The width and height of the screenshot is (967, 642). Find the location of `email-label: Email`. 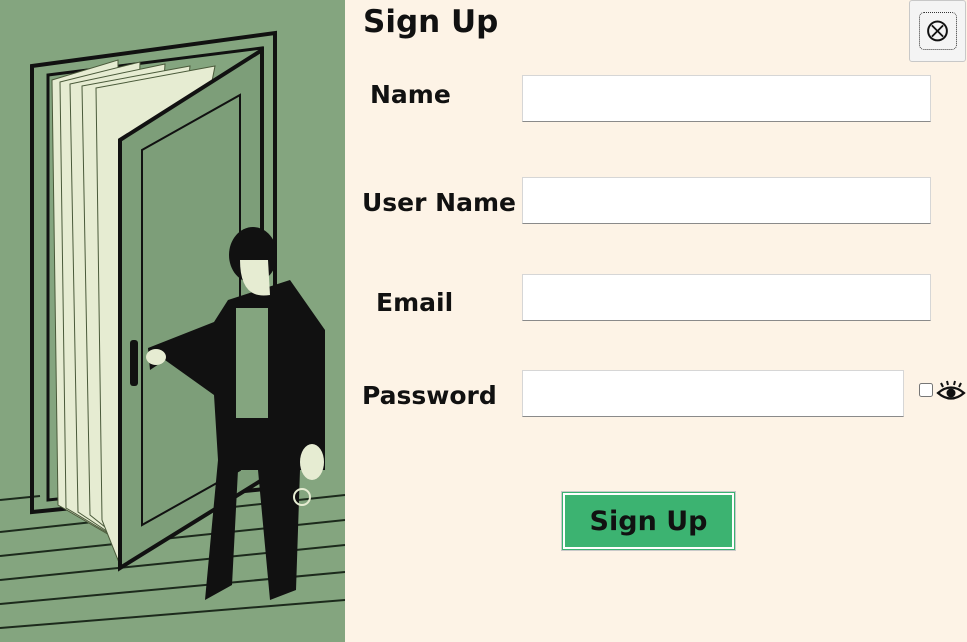

email-label: Email is located at coordinates (415, 302).